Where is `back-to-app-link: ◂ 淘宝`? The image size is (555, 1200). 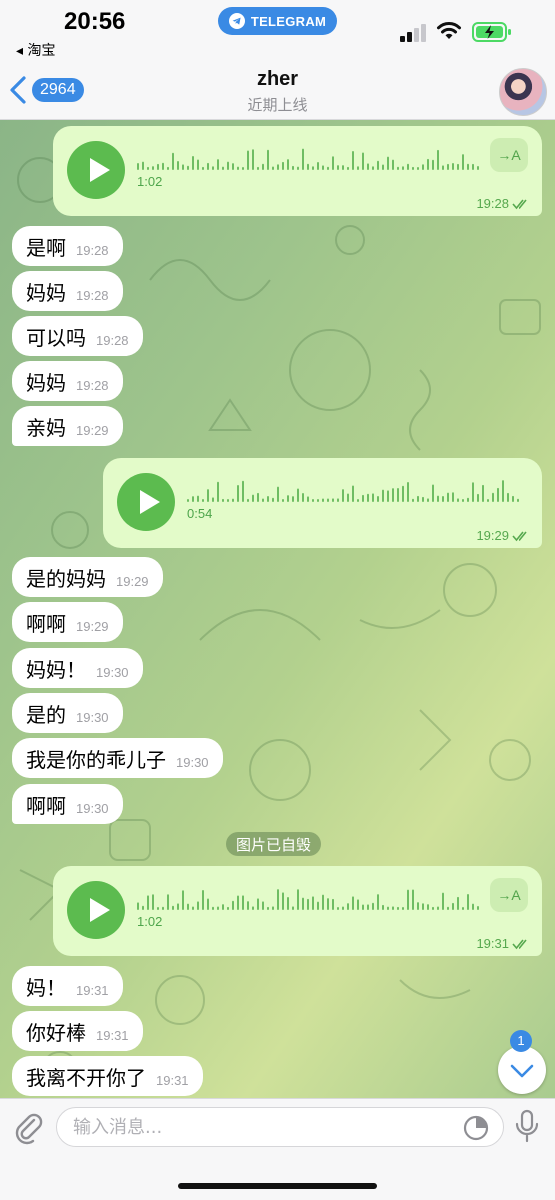 back-to-app-link: ◂ 淘宝 is located at coordinates (35, 50).